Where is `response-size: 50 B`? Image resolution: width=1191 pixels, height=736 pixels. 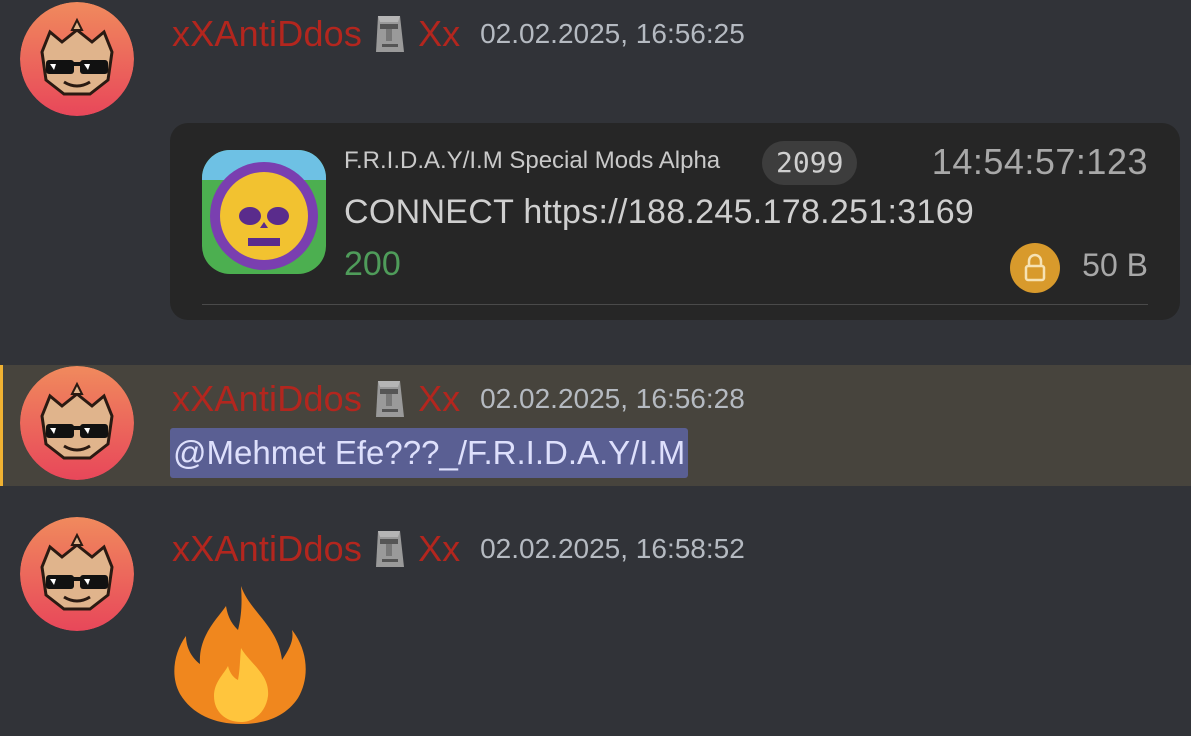 response-size: 50 B is located at coordinates (1115, 265).